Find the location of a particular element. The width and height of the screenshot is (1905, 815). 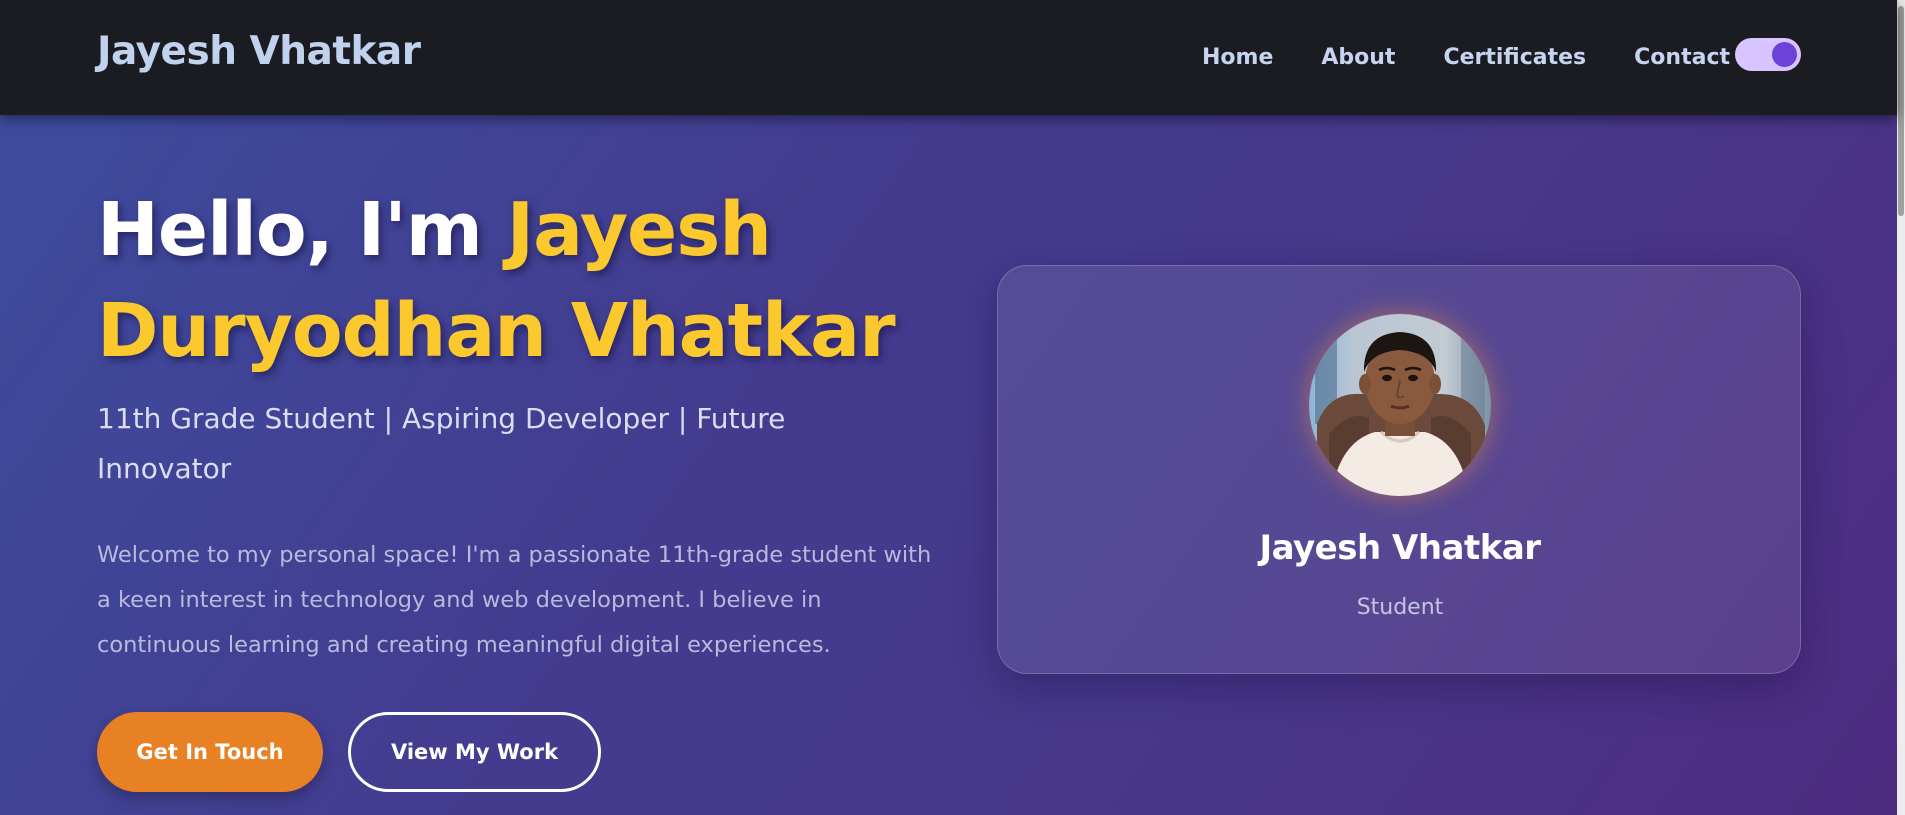

brand-logo: Jayesh Vhatkar is located at coordinates (259, 51).